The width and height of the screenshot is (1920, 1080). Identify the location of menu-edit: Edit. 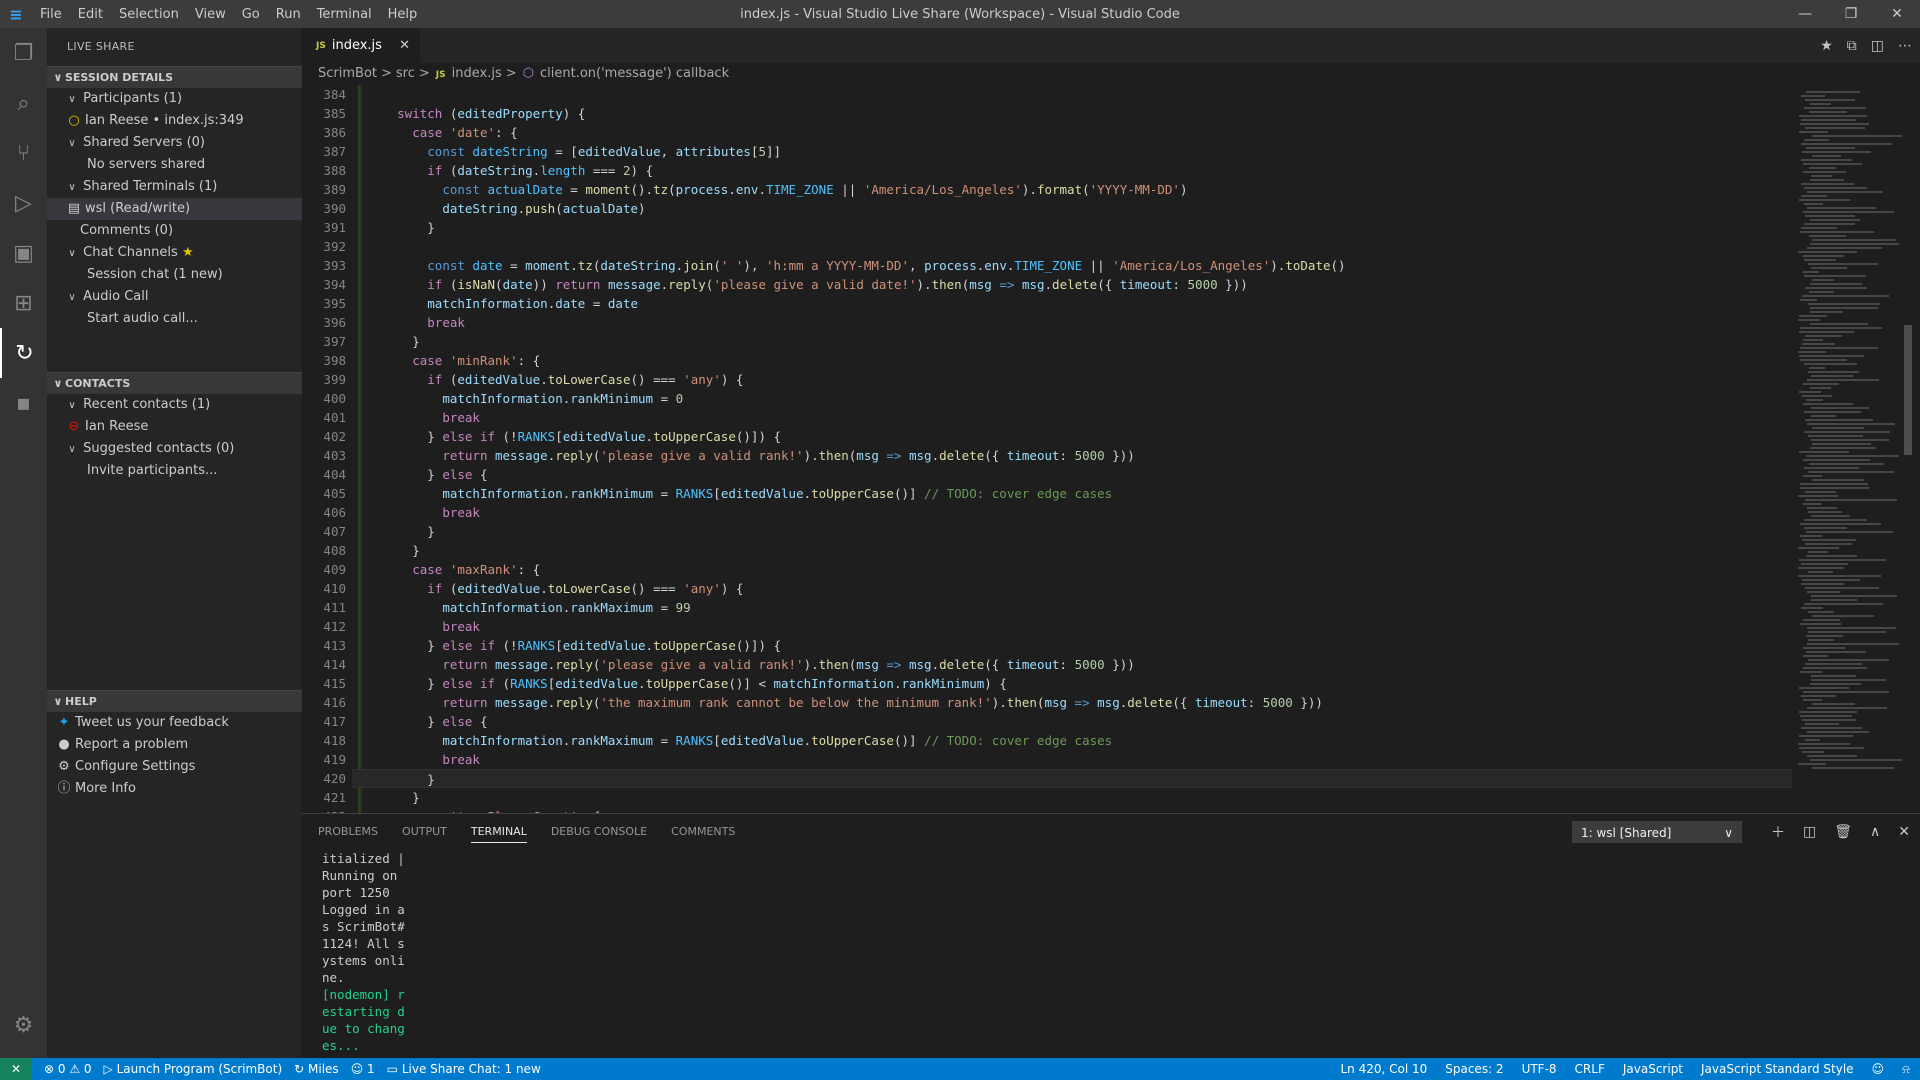
(90, 14).